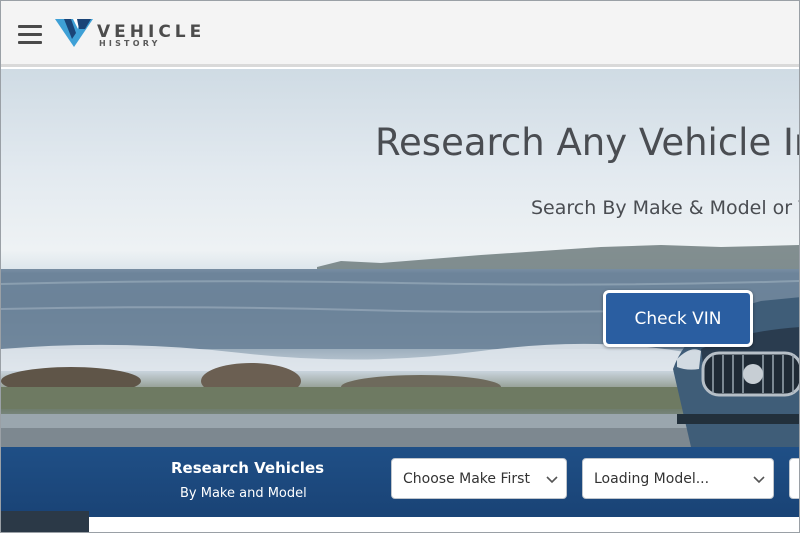 Image resolution: width=800 pixels, height=533 pixels. I want to click on hamburger-menu-icon, so click(30, 35).